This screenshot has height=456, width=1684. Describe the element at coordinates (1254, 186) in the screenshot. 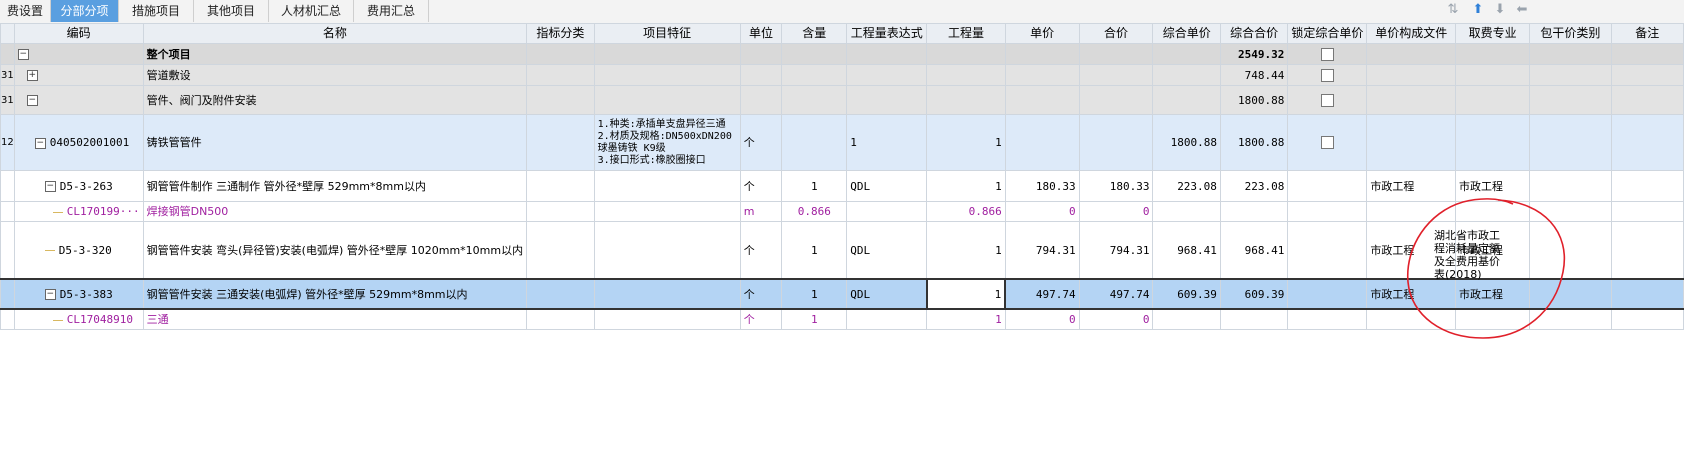

I see `row-total: 223.08` at that location.